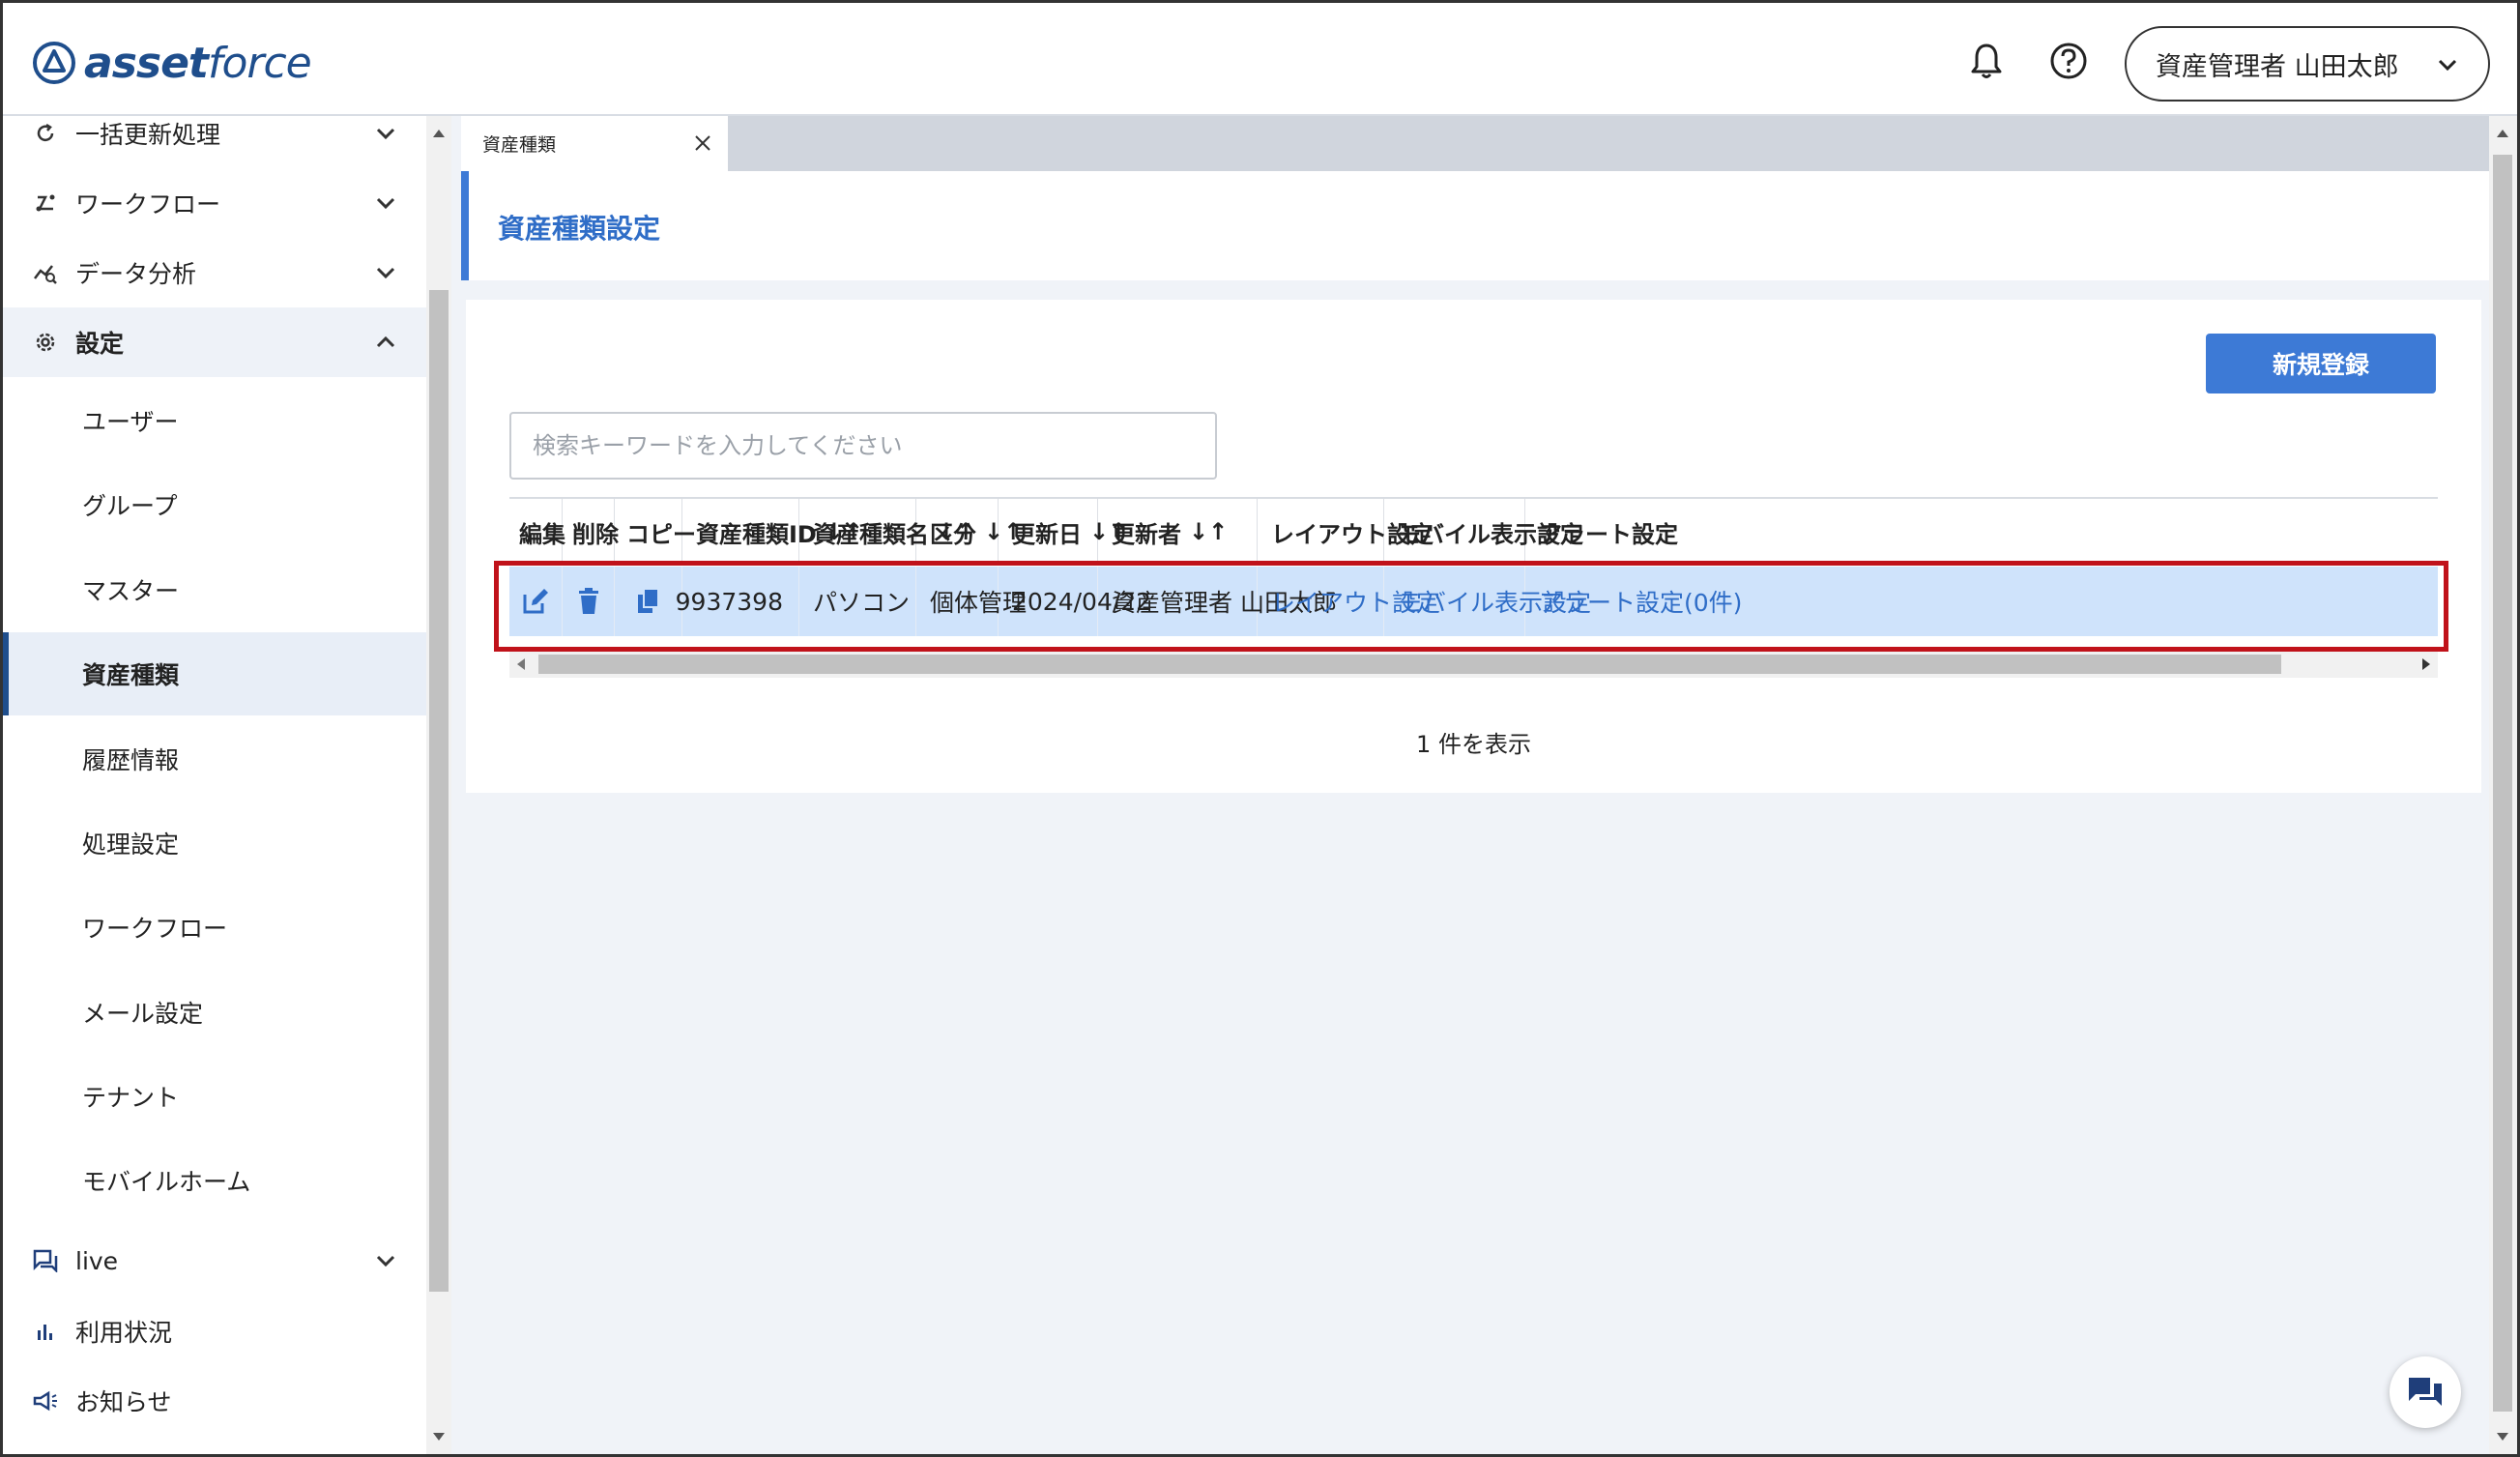 The width and height of the screenshot is (2520, 1457). Describe the element at coordinates (1473, 744) in the screenshot. I see `result-count: 1 件を表示` at that location.